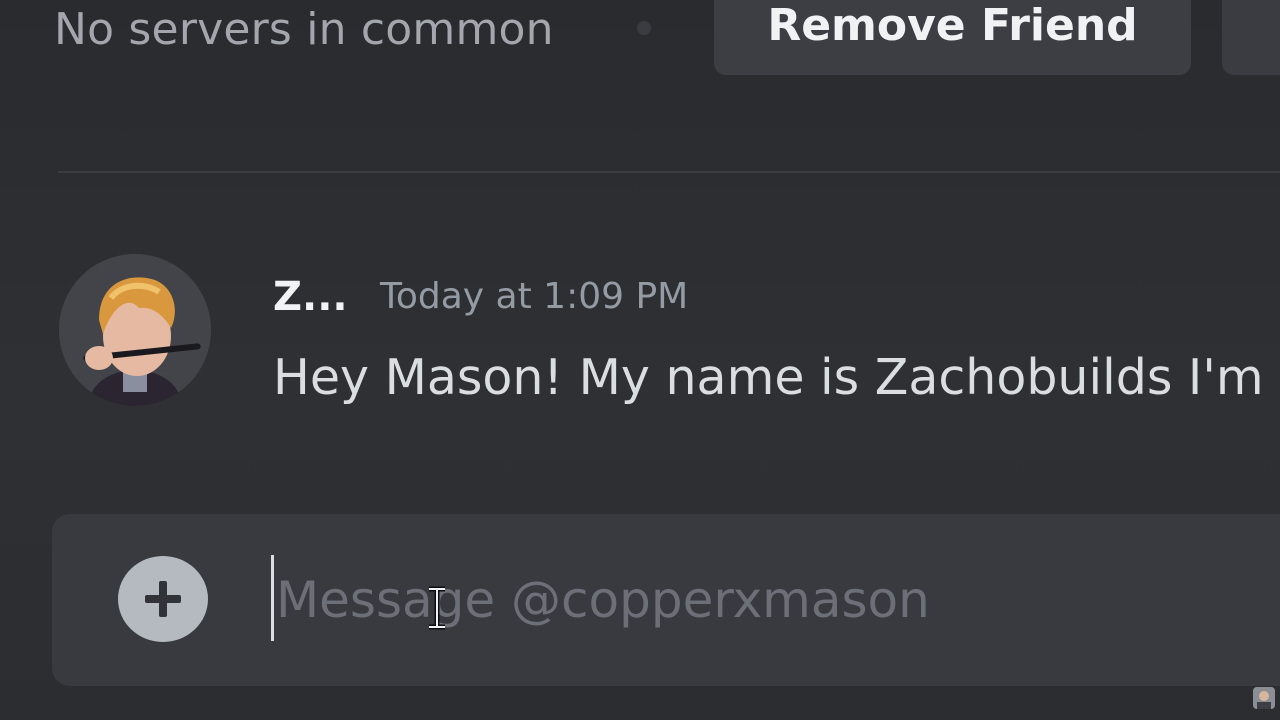 The height and width of the screenshot is (720, 1280). Describe the element at coordinates (437, 608) in the screenshot. I see `ibeam-cursor-icon` at that location.